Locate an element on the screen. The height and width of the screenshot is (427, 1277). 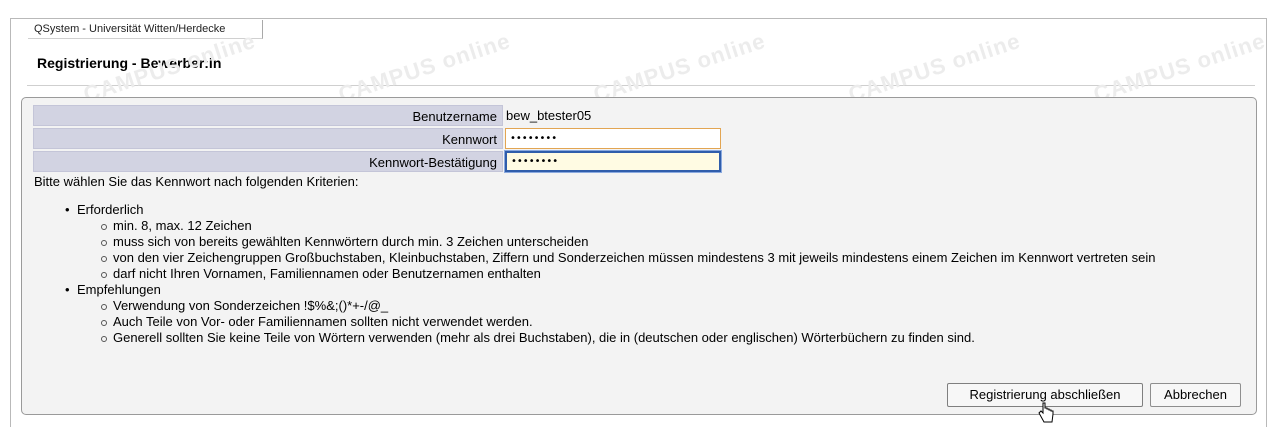
confirm-password-input is located at coordinates (613, 161).